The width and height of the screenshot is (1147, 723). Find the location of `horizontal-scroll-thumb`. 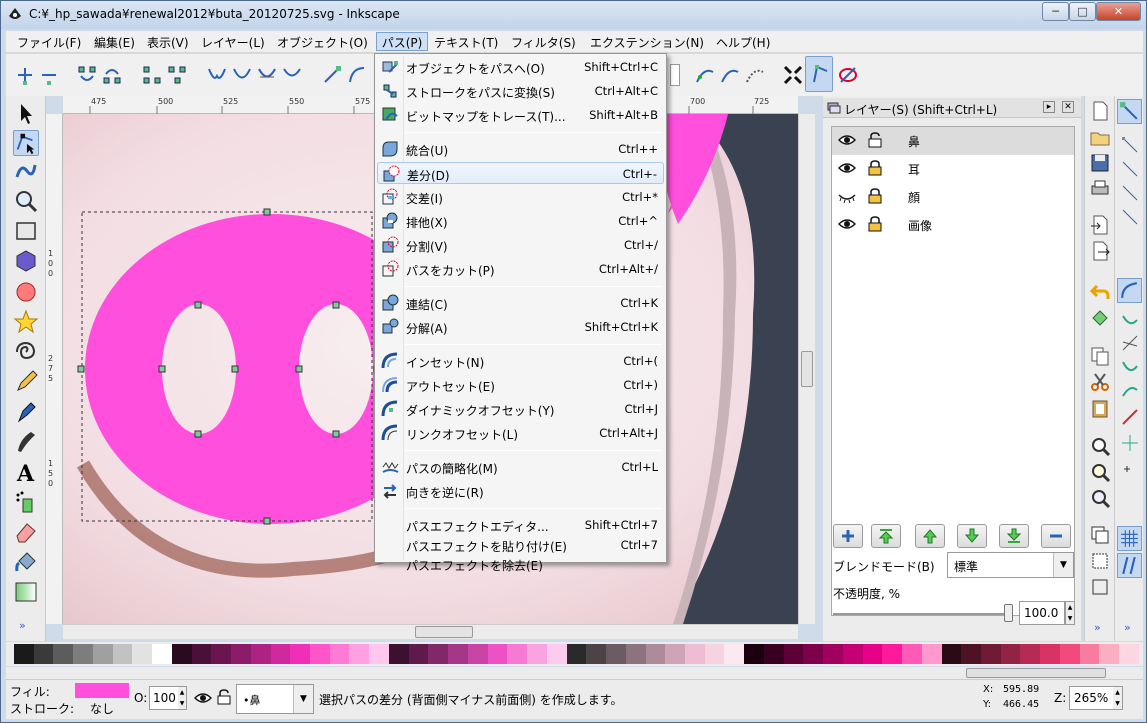

horizontal-scroll-thumb is located at coordinates (444, 632).